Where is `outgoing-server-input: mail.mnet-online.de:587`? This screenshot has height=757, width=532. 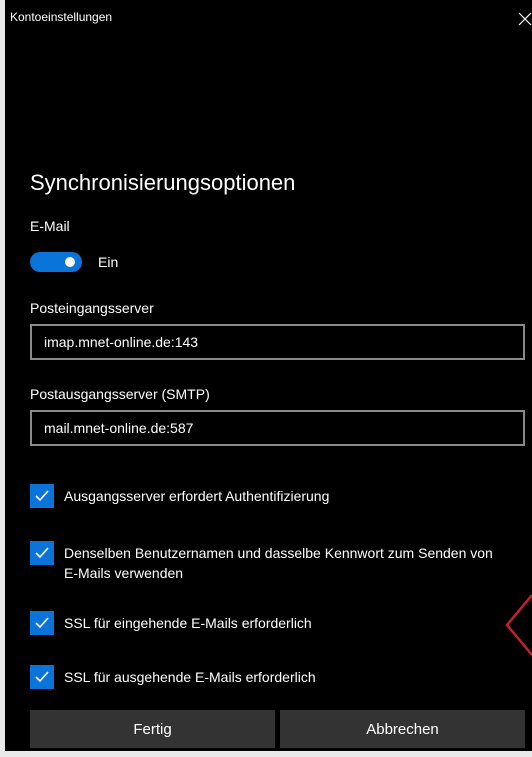 outgoing-server-input: mail.mnet-online.de:587 is located at coordinates (277, 428).